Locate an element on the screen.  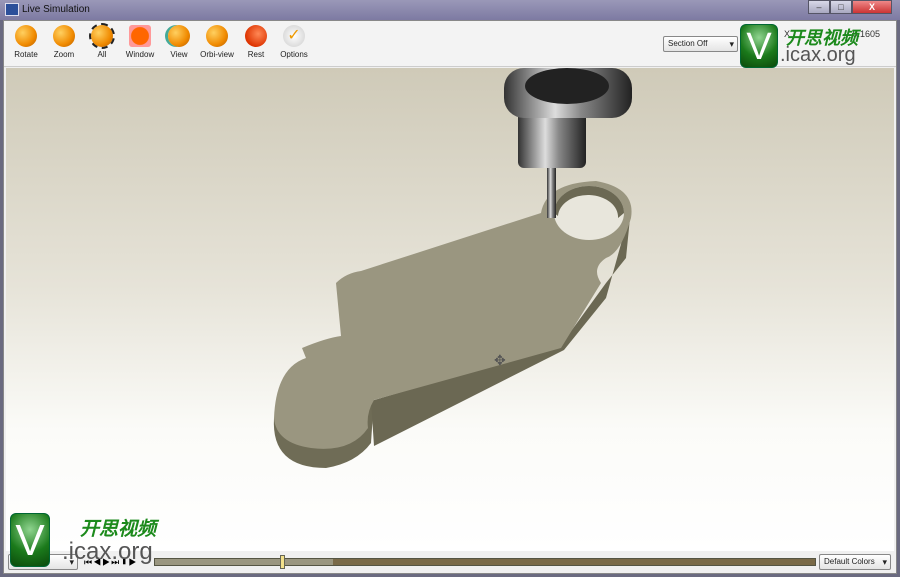
rest-icon is located at coordinates (256, 36).